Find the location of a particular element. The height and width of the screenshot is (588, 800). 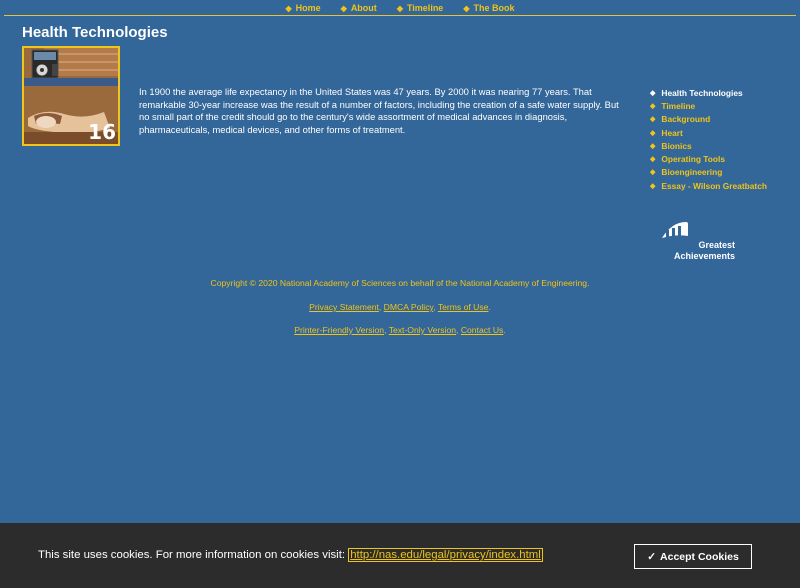

sidebar-item-label: Essay - Wilson Greatbatch is located at coordinates (714, 185).